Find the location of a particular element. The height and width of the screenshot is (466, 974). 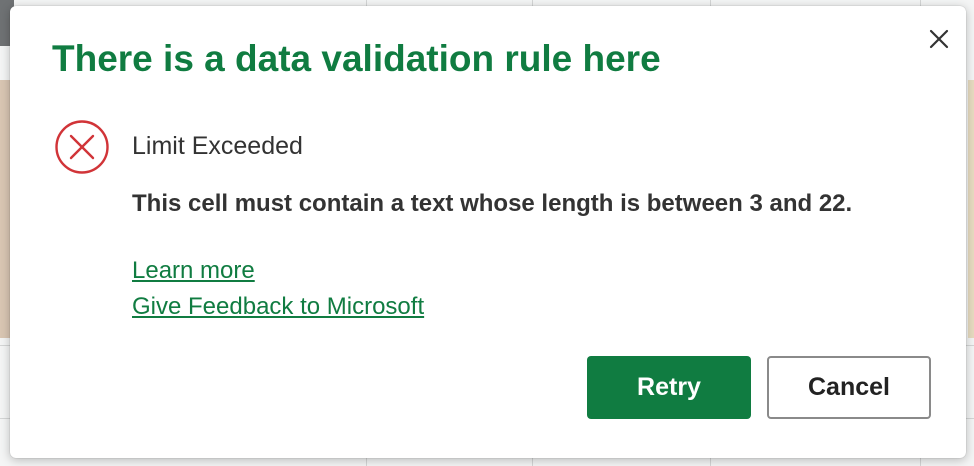

retry-button: Retry is located at coordinates (669, 387).